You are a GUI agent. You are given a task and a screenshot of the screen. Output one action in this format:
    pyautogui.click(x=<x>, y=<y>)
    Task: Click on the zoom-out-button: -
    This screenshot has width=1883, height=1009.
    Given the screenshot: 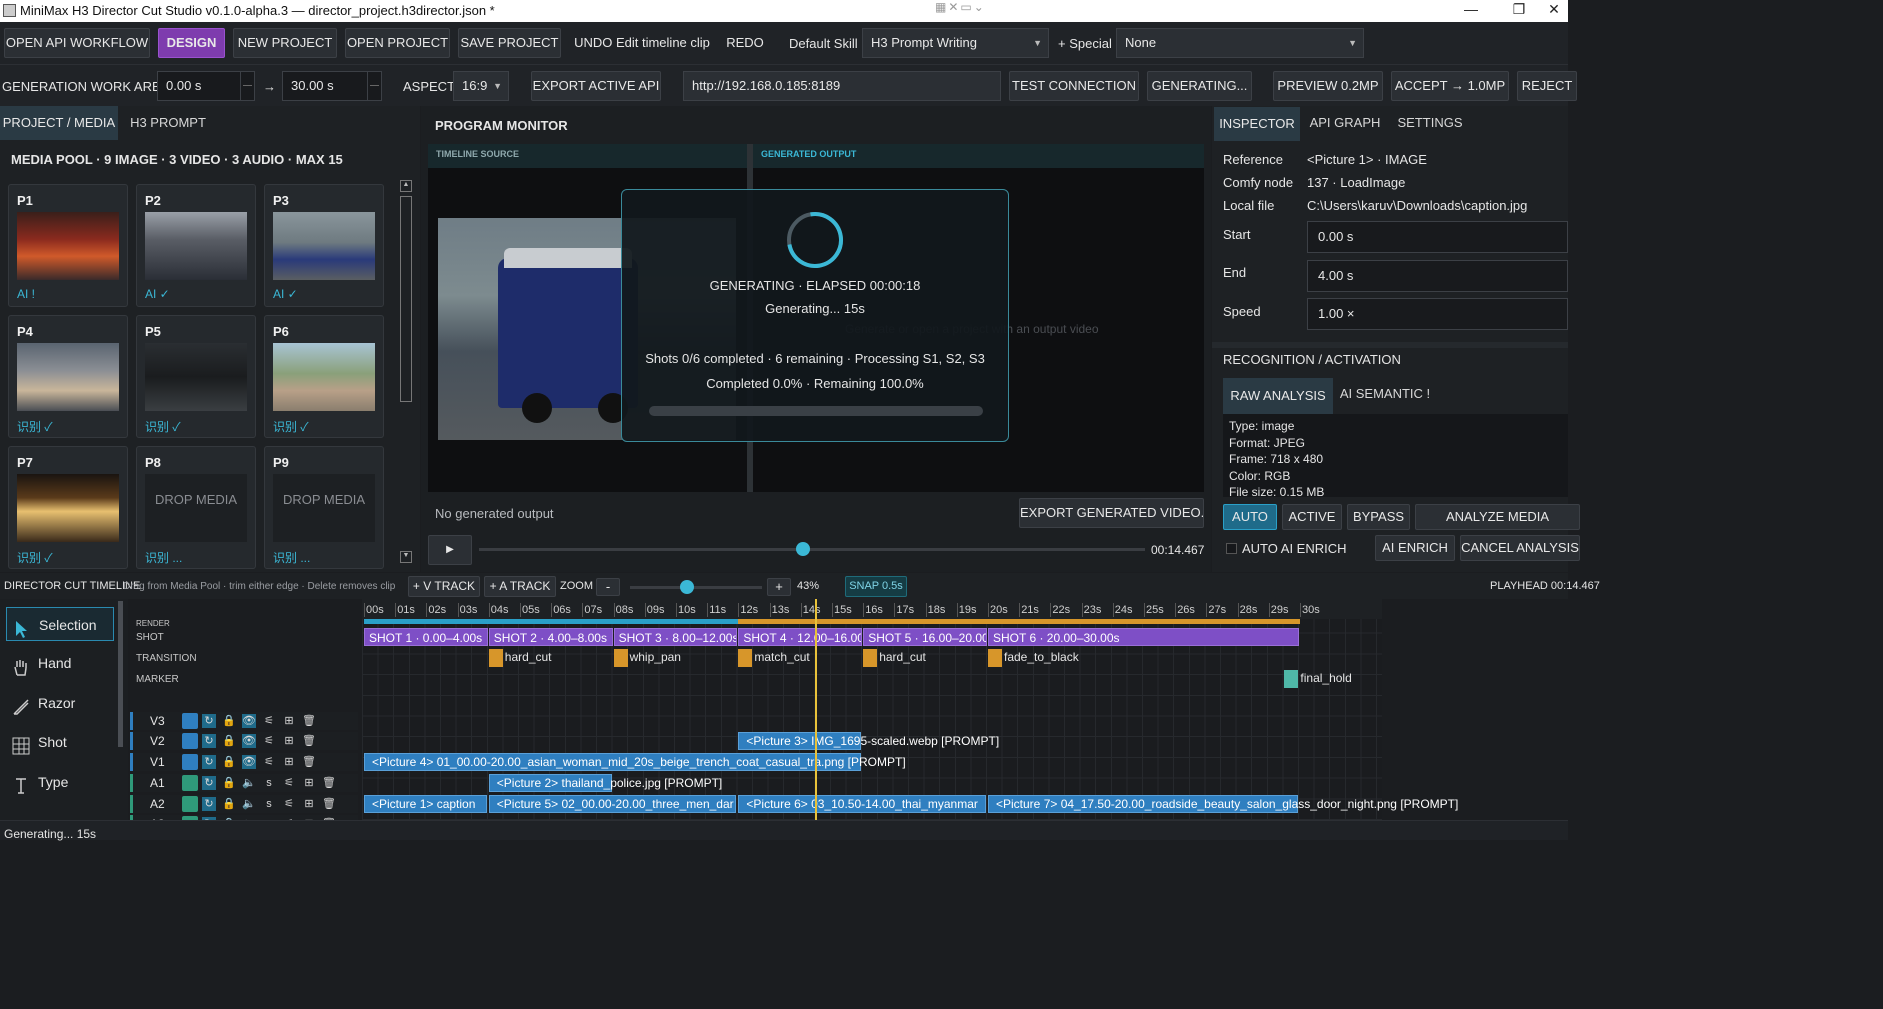 What is the action you would take?
    pyautogui.click(x=608, y=587)
    